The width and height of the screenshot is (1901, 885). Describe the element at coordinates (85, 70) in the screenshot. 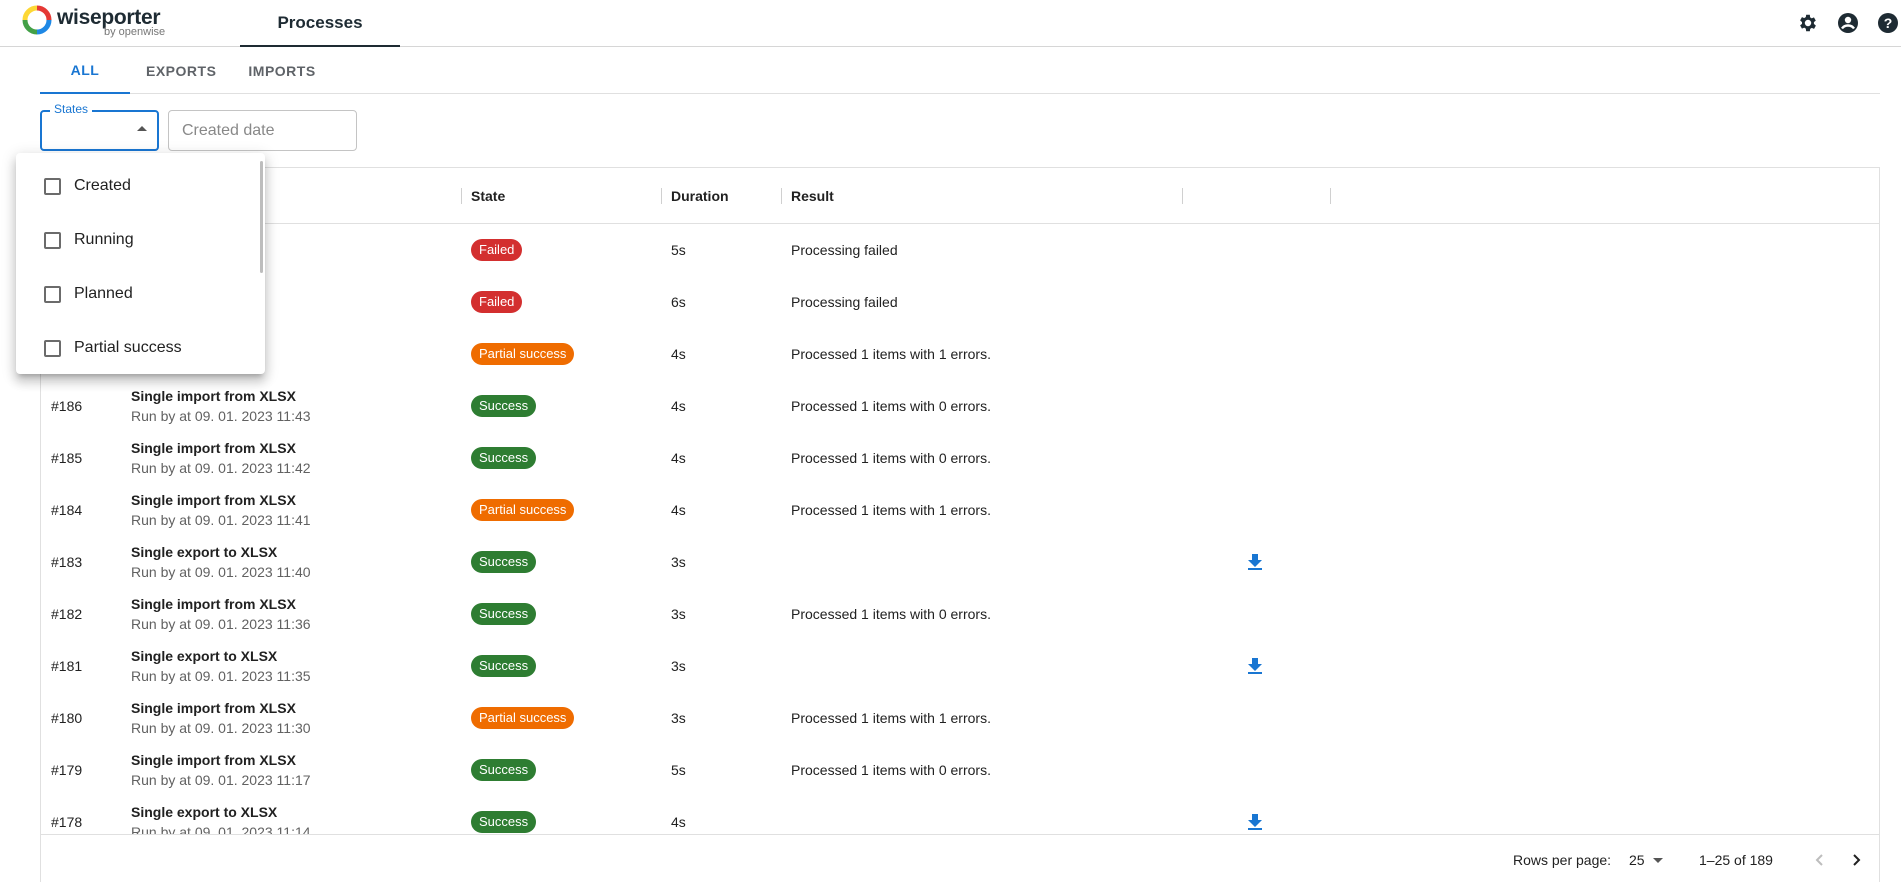

I see `tab-all: ALL` at that location.